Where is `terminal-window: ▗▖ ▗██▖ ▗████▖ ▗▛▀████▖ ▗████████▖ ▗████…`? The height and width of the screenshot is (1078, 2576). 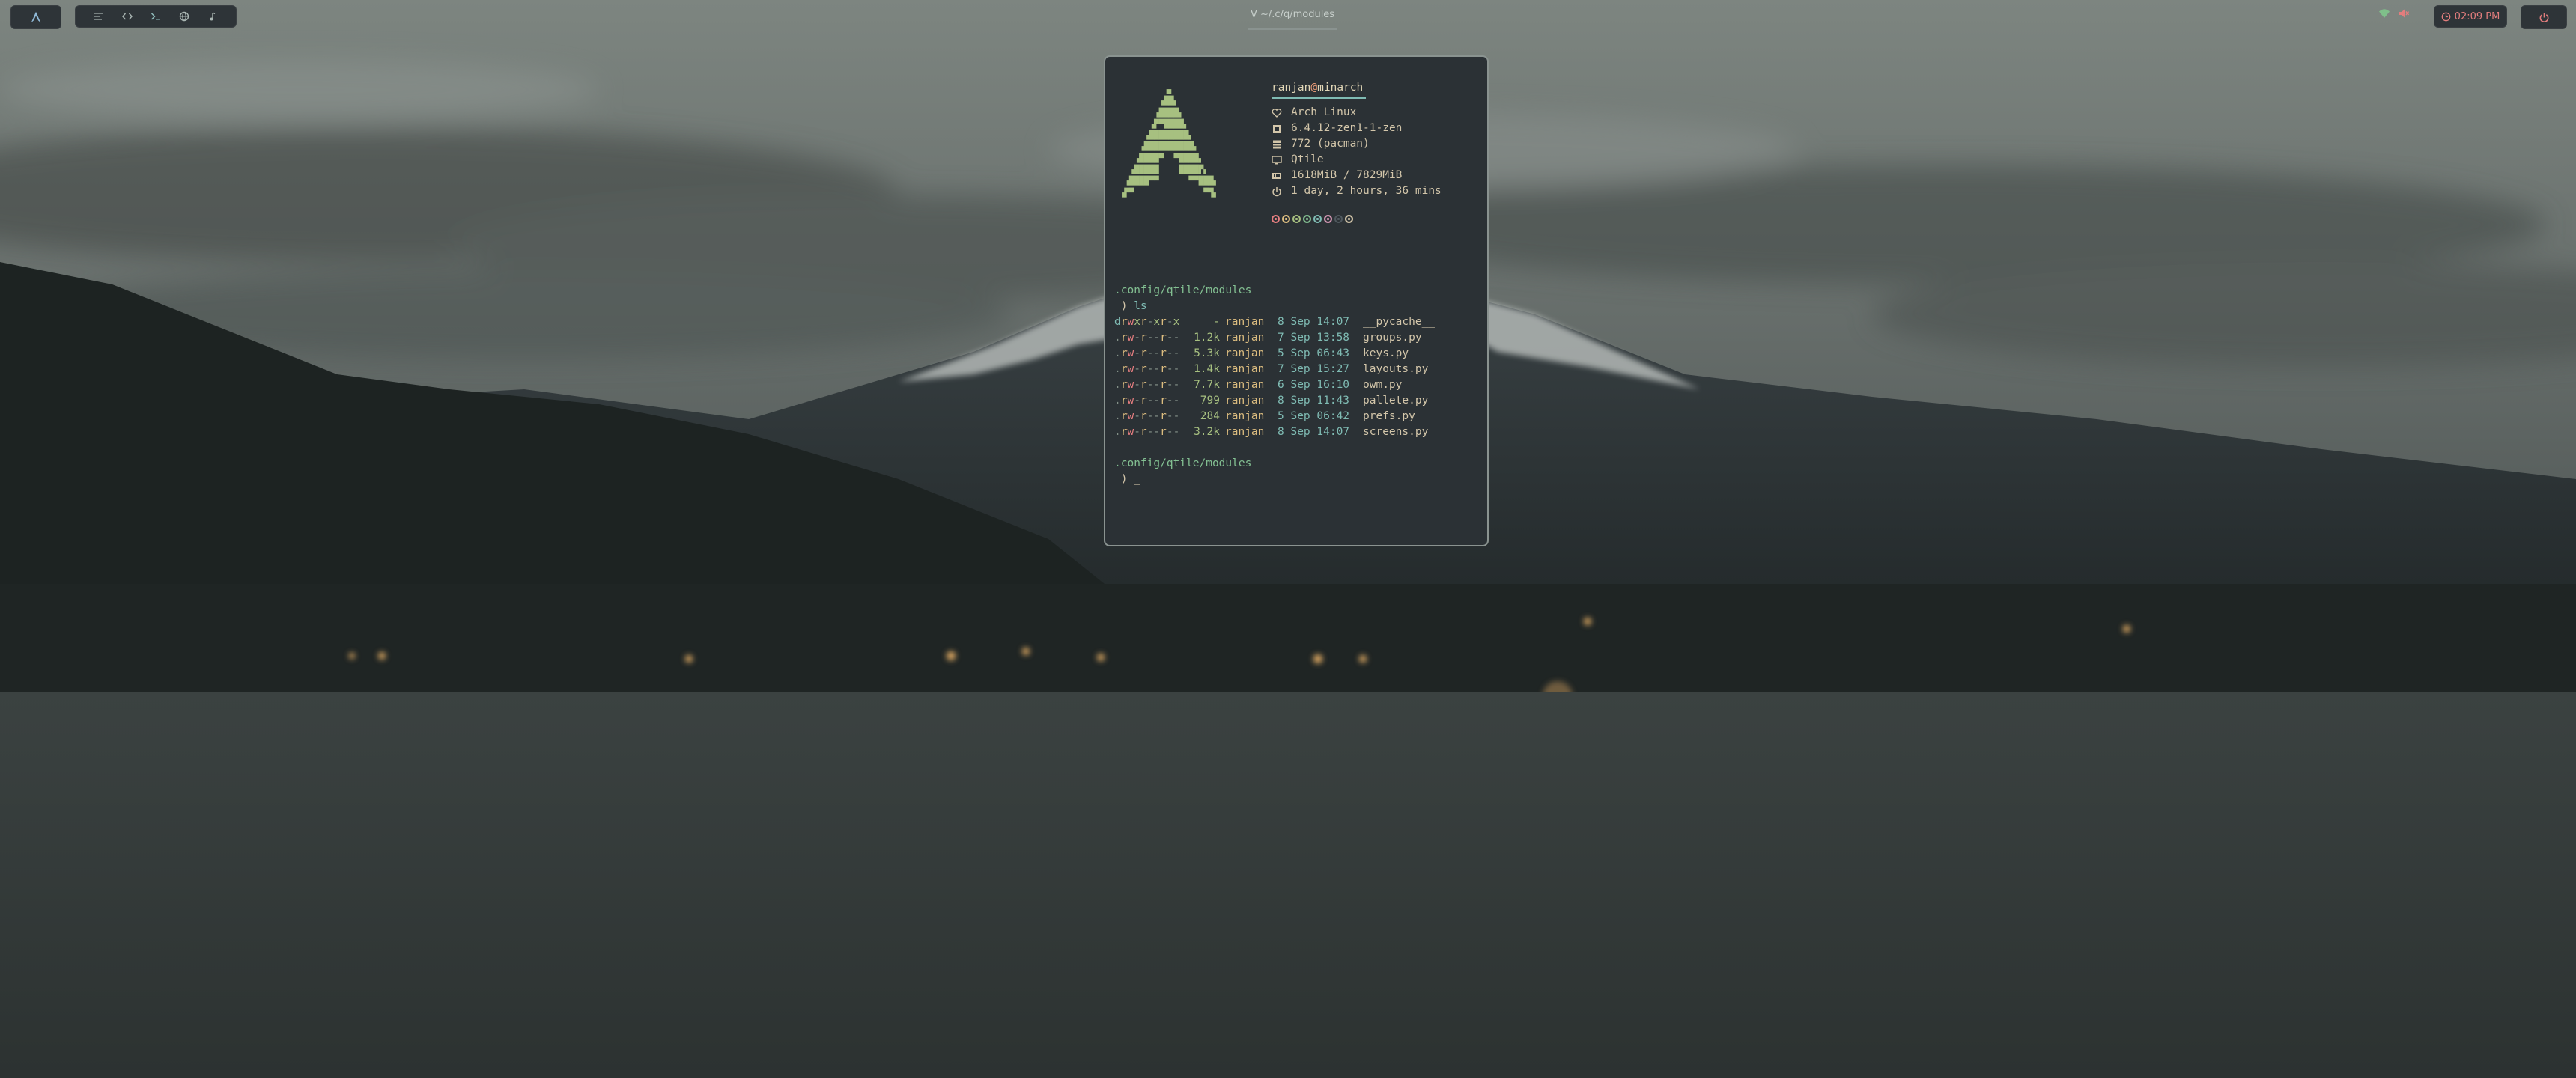 terminal-window: ▗▖ ▗██▖ ▗████▖ ▗▛▀████▖ ▗████████▖ ▗████… is located at coordinates (1296, 300).